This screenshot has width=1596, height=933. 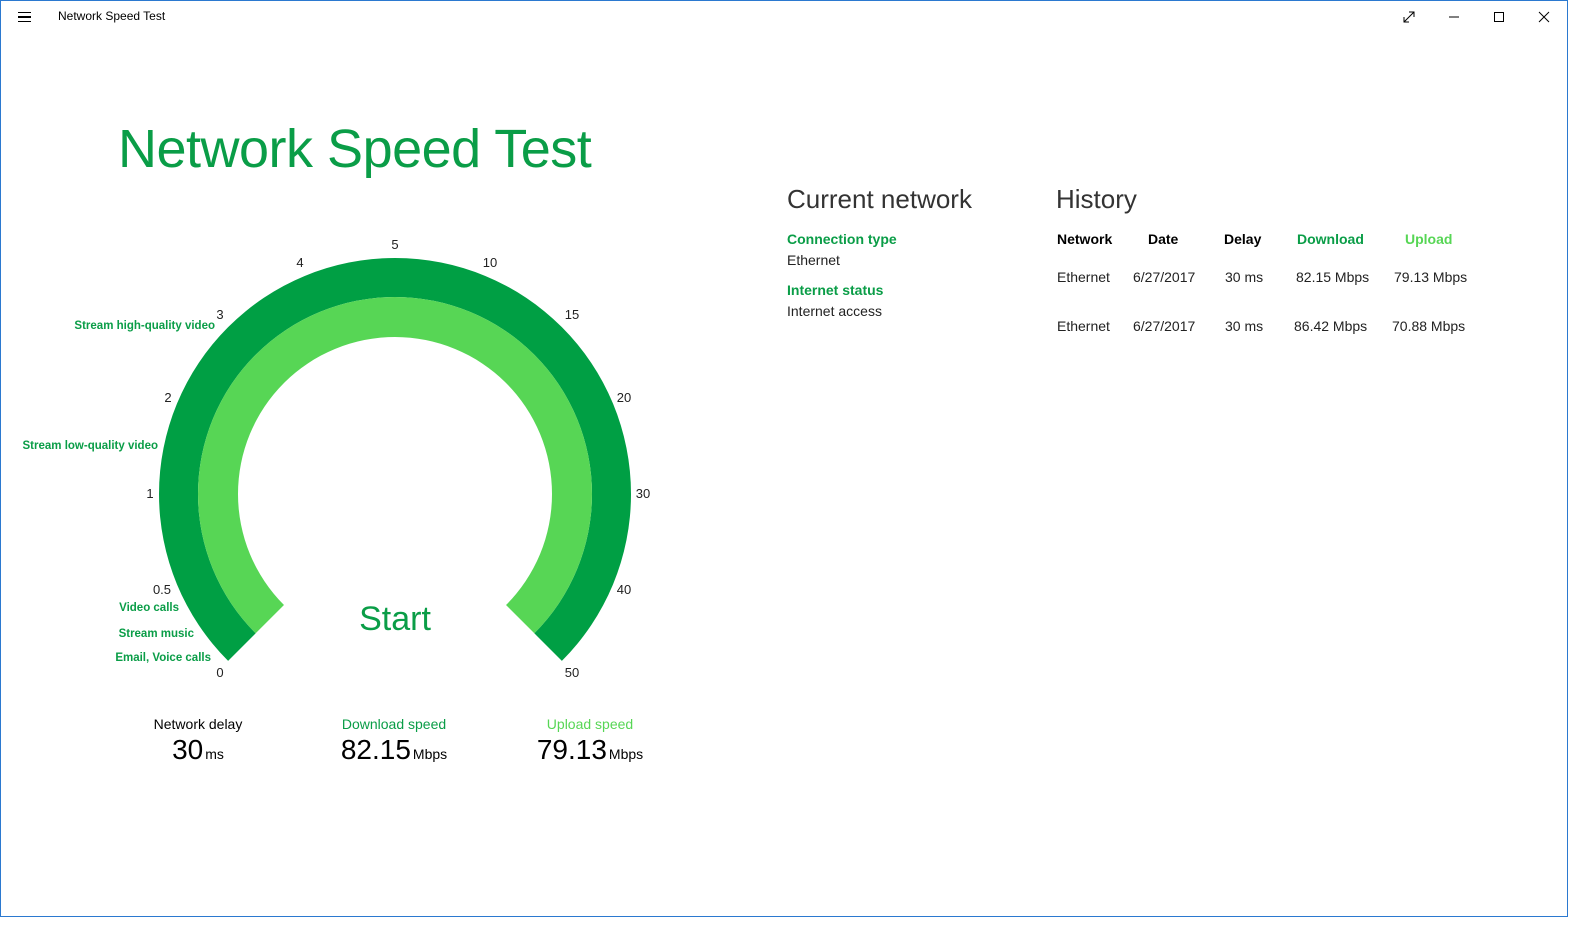 I want to click on close-icon, so click(x=1544, y=17).